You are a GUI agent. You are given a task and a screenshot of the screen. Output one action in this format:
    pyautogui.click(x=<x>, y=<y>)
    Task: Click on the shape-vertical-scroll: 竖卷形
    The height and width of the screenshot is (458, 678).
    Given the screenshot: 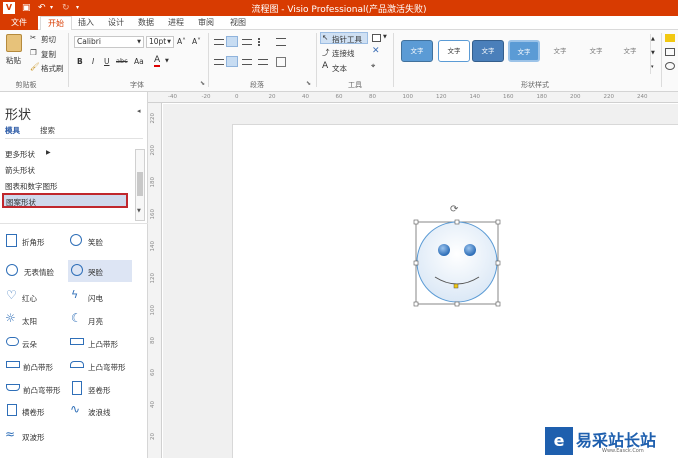 What is the action you would take?
    pyautogui.click(x=100, y=389)
    